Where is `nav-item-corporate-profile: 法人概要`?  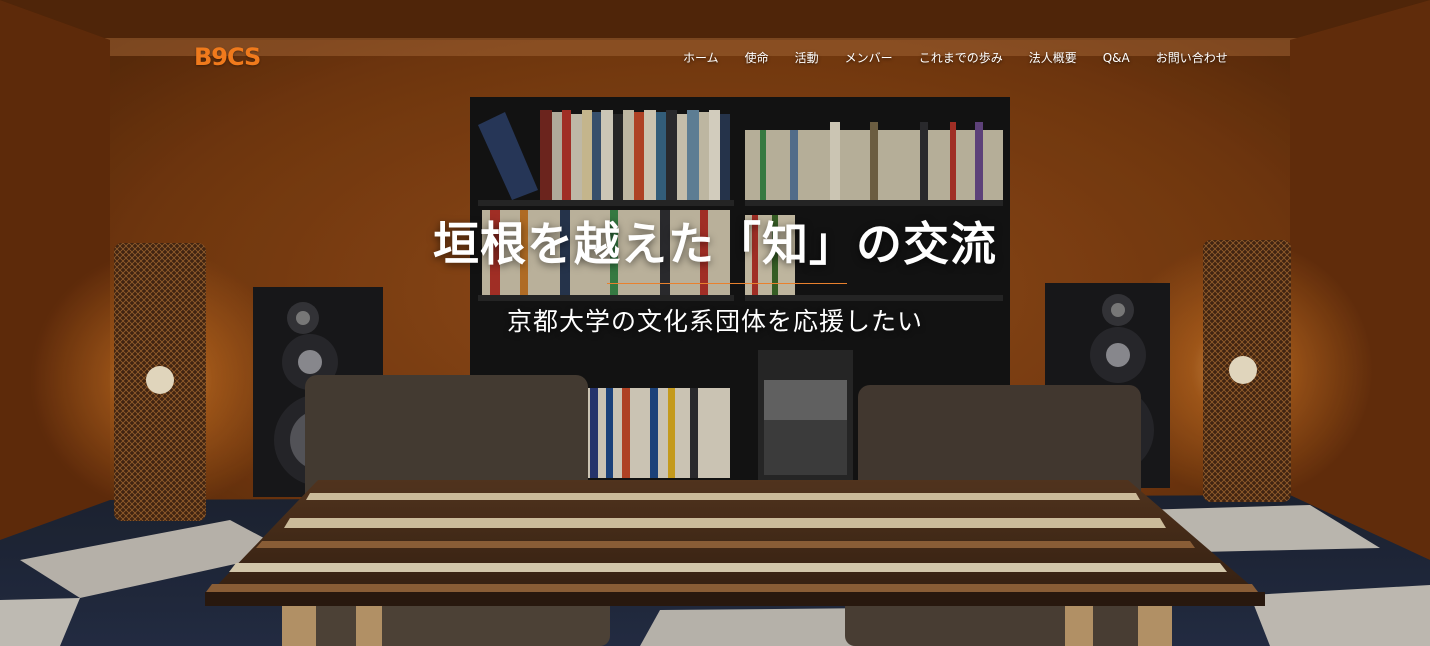 nav-item-corporate-profile: 法人概要 is located at coordinates (1053, 58).